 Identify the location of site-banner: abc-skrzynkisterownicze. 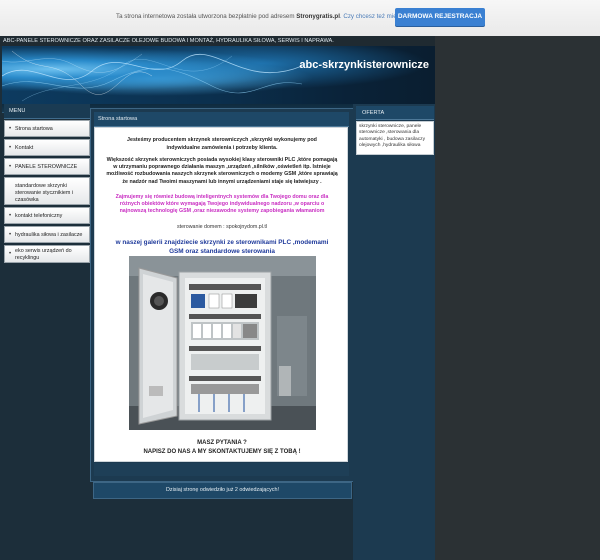
(218, 75).